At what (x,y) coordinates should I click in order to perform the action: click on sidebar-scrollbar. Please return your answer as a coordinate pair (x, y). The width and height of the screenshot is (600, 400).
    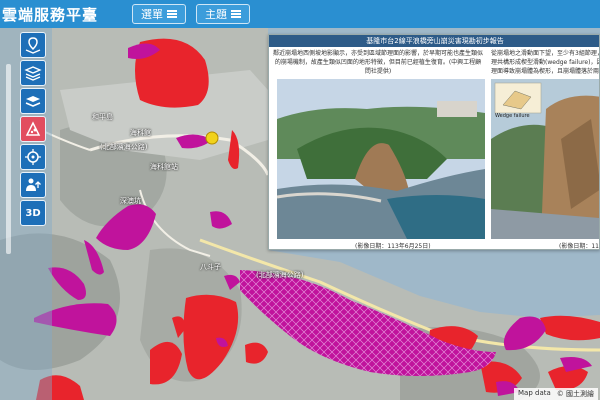
    Looking at the image, I should click on (8, 159).